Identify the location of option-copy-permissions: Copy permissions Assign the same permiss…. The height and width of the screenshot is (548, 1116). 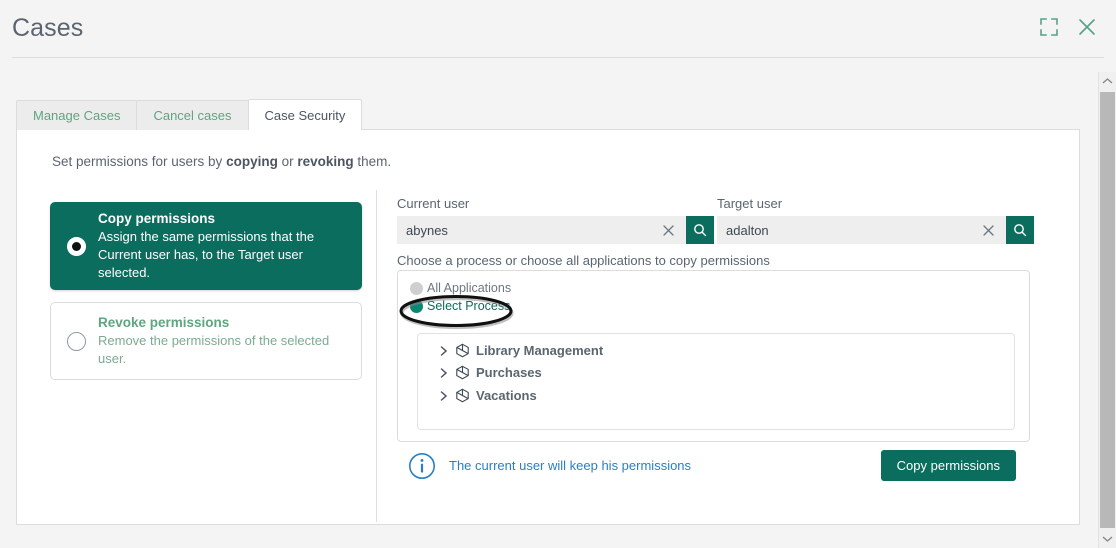
(206, 246).